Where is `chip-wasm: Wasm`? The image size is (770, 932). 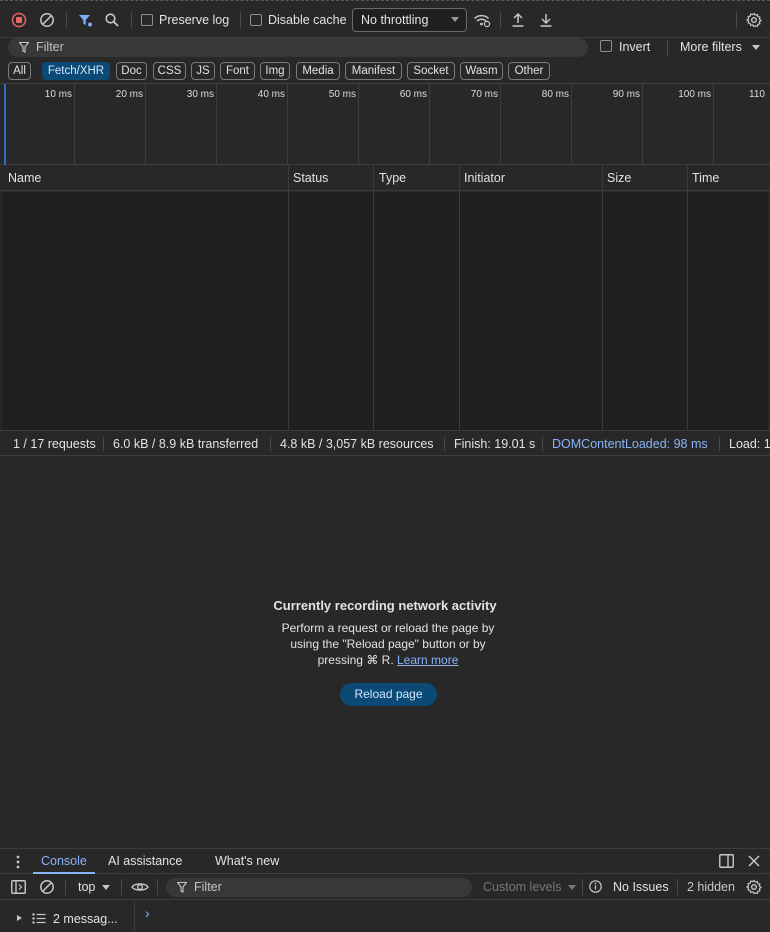 chip-wasm: Wasm is located at coordinates (481, 71).